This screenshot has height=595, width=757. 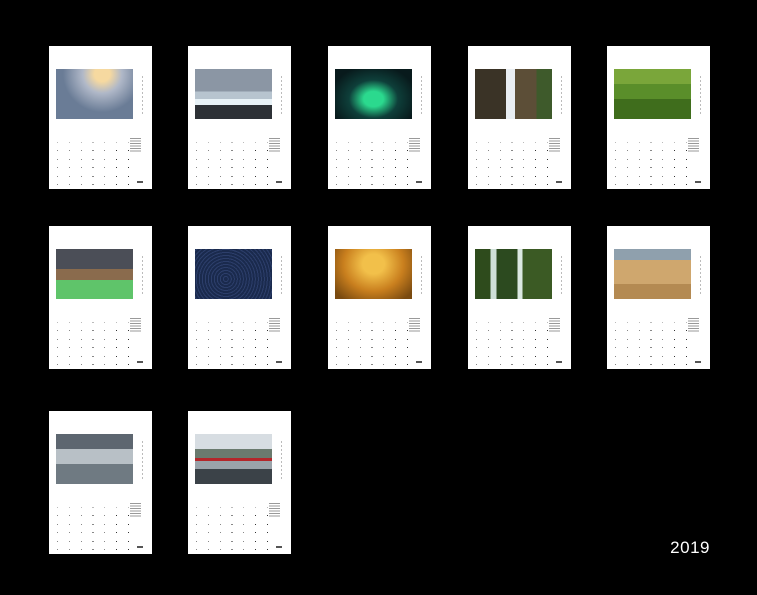 I want to click on ice-blocks-on-beach-photo, so click(x=233, y=94).